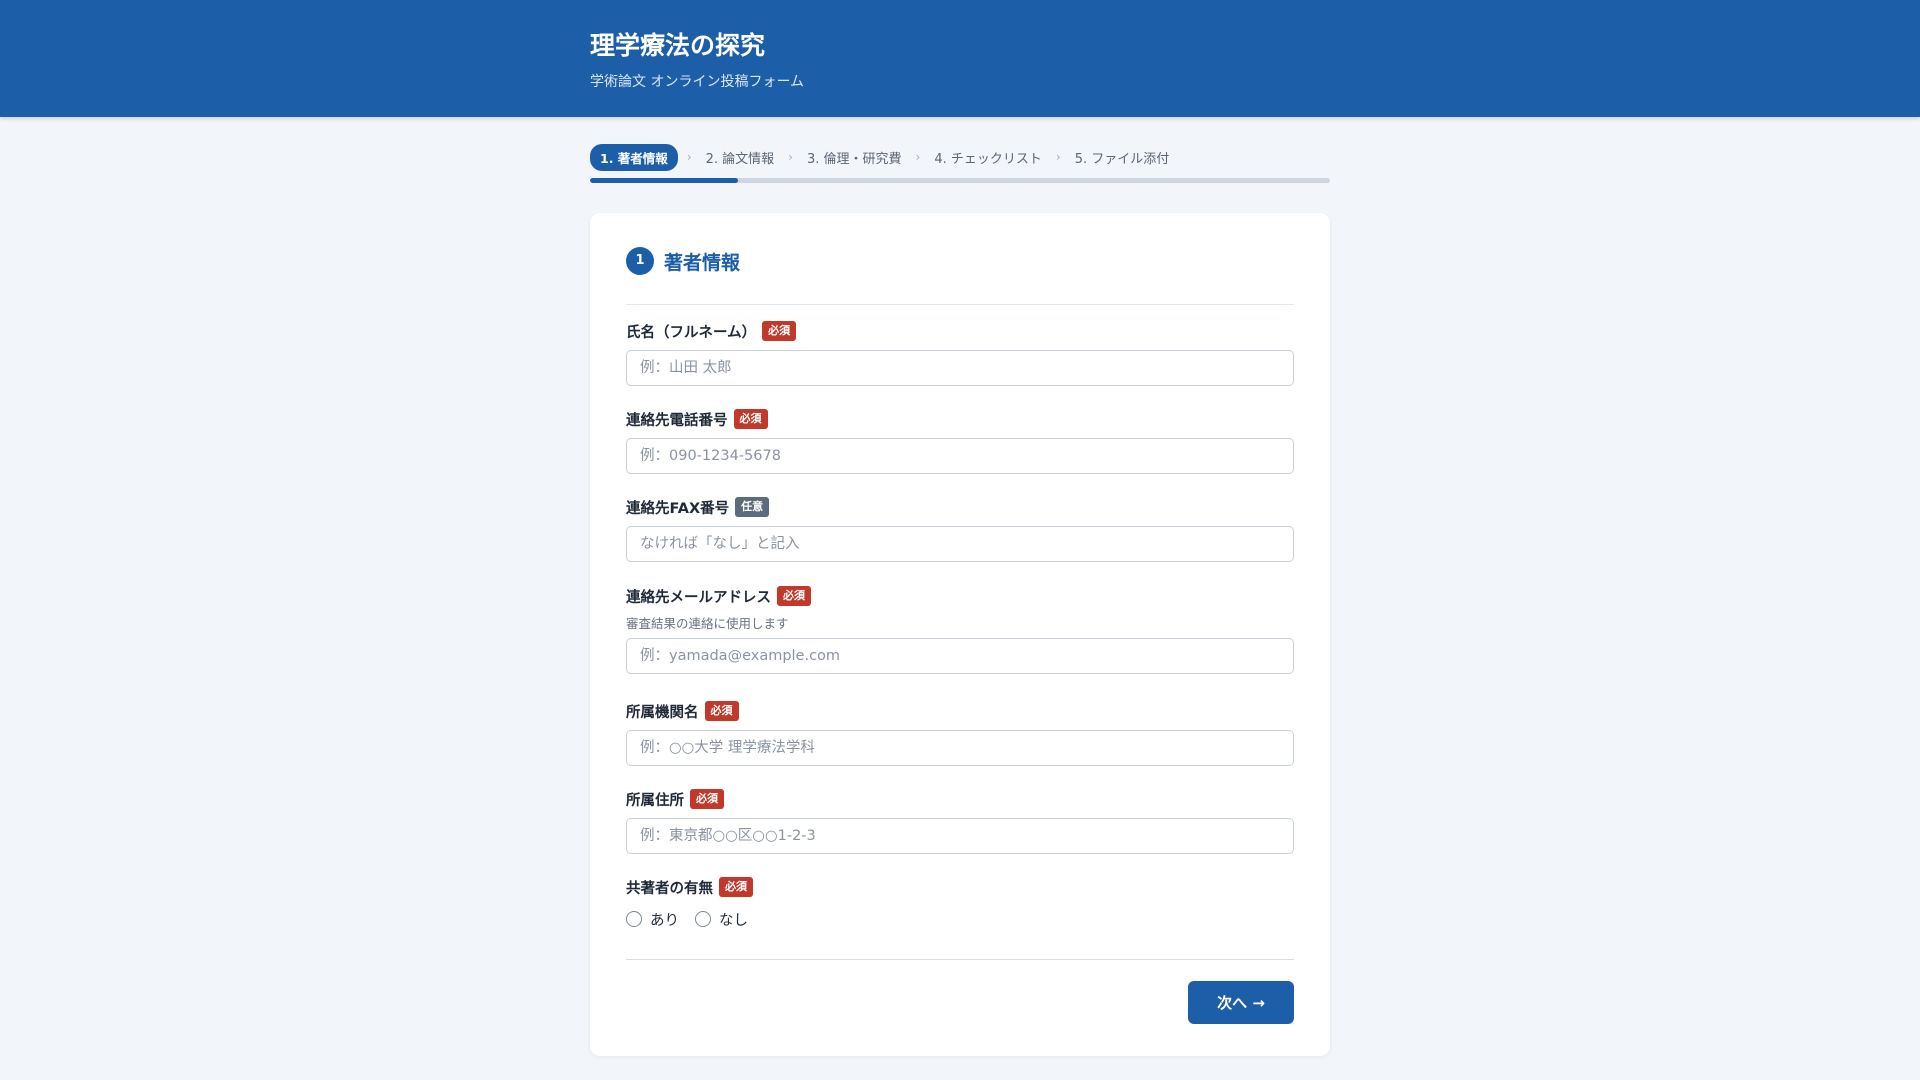  I want to click on field-email: 連絡先メールアドレス 必須 審査結果の連絡に使用します, so click(960, 629).